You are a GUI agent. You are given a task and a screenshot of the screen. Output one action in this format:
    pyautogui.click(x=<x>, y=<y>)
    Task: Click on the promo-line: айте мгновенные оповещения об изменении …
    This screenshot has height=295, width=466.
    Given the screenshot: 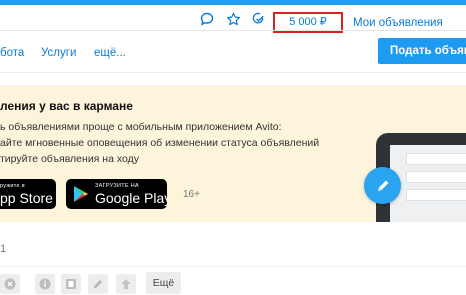 What is the action you would take?
    pyautogui.click(x=160, y=143)
    